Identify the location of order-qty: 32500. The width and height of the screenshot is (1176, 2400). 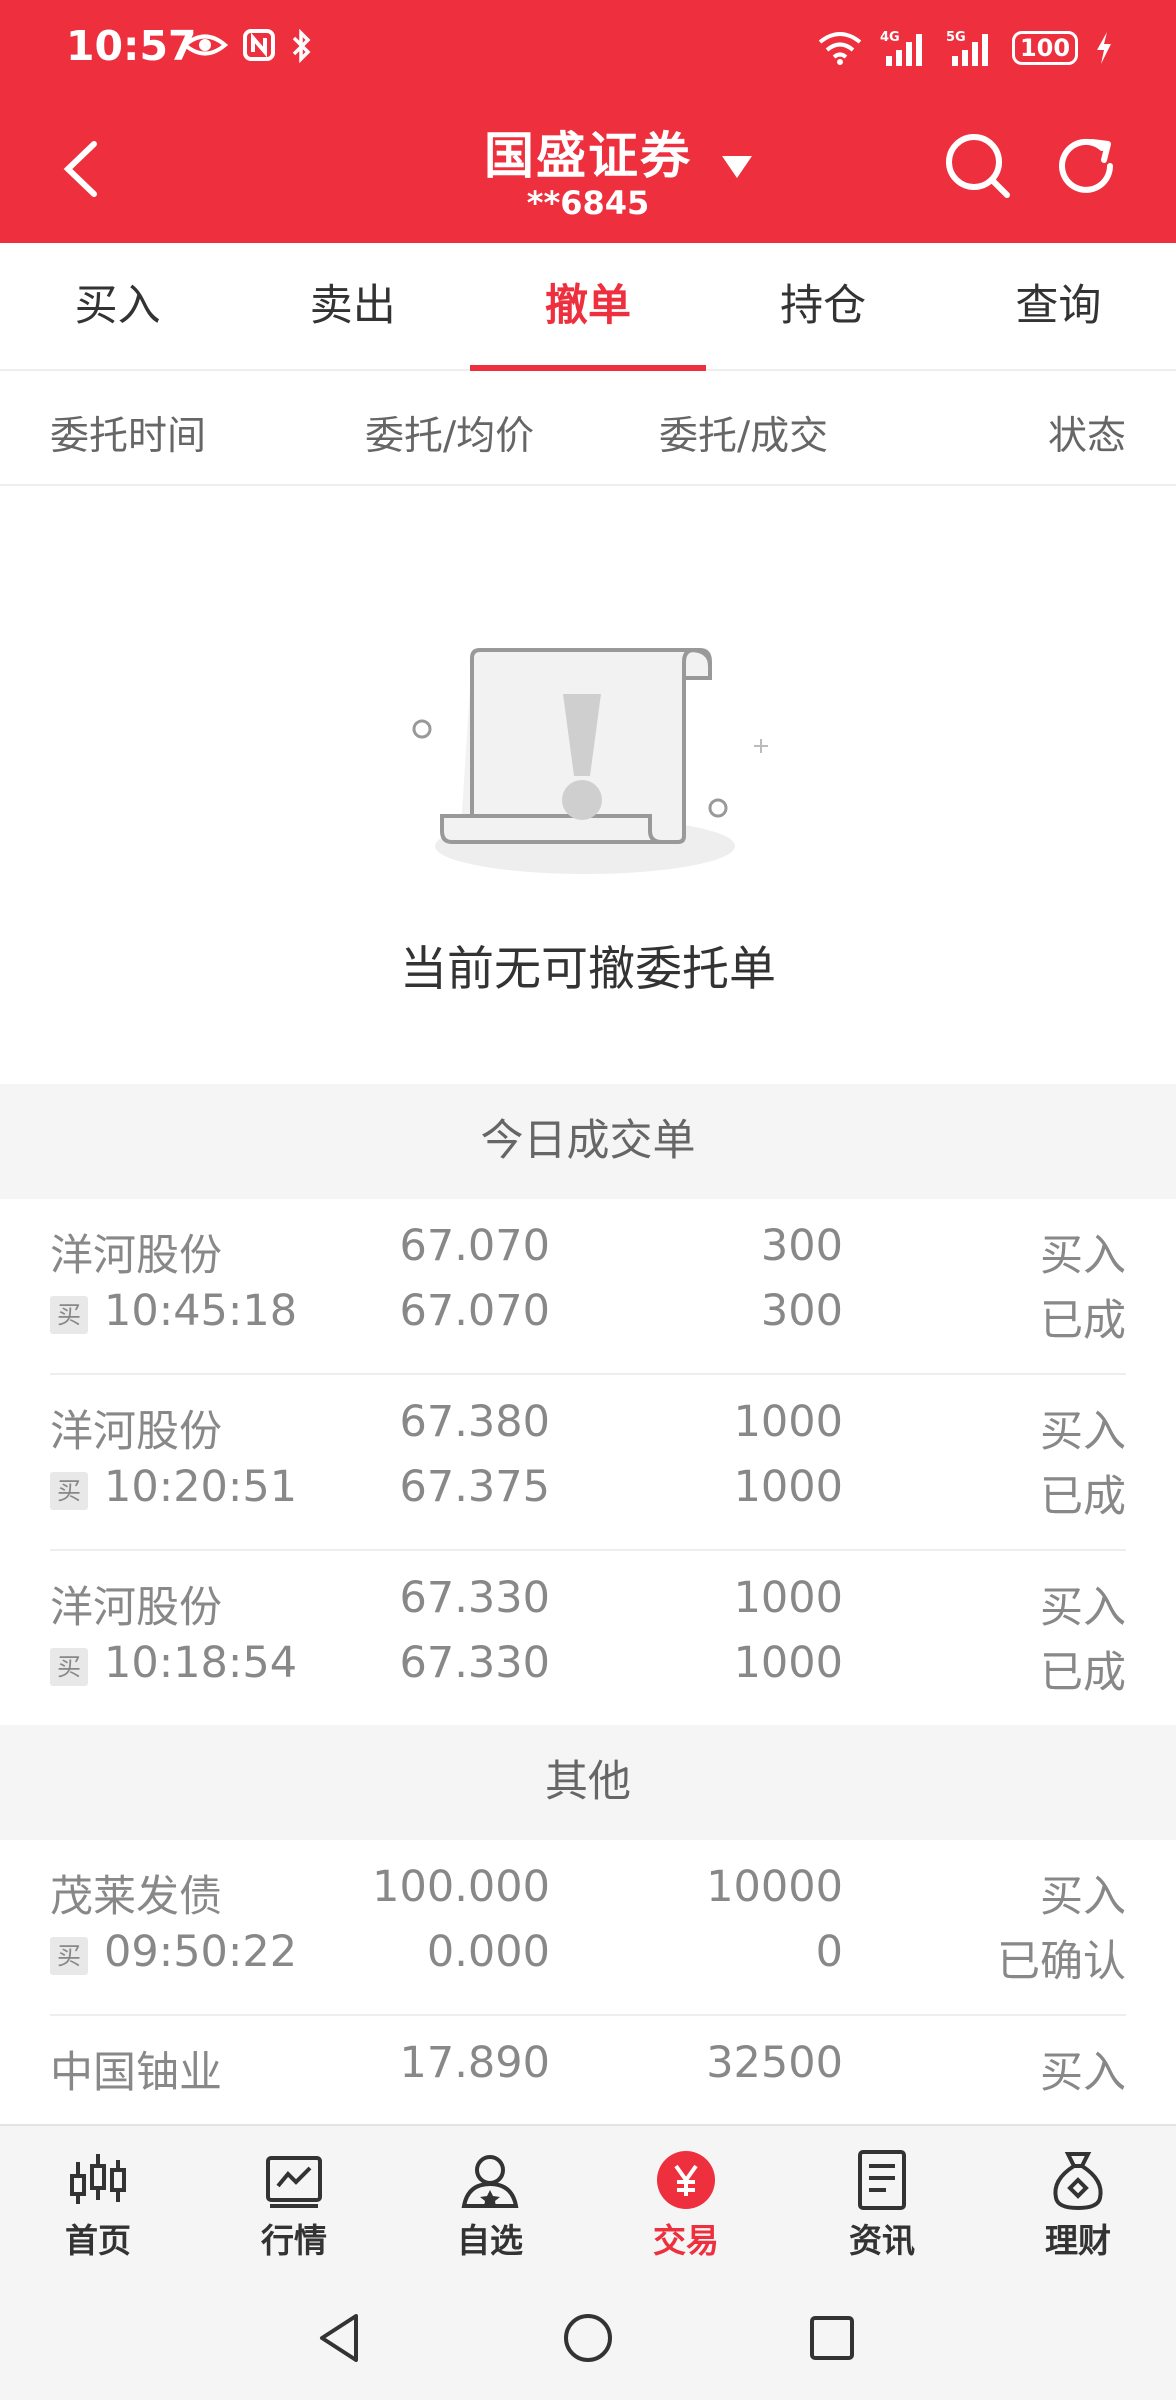
(774, 2063).